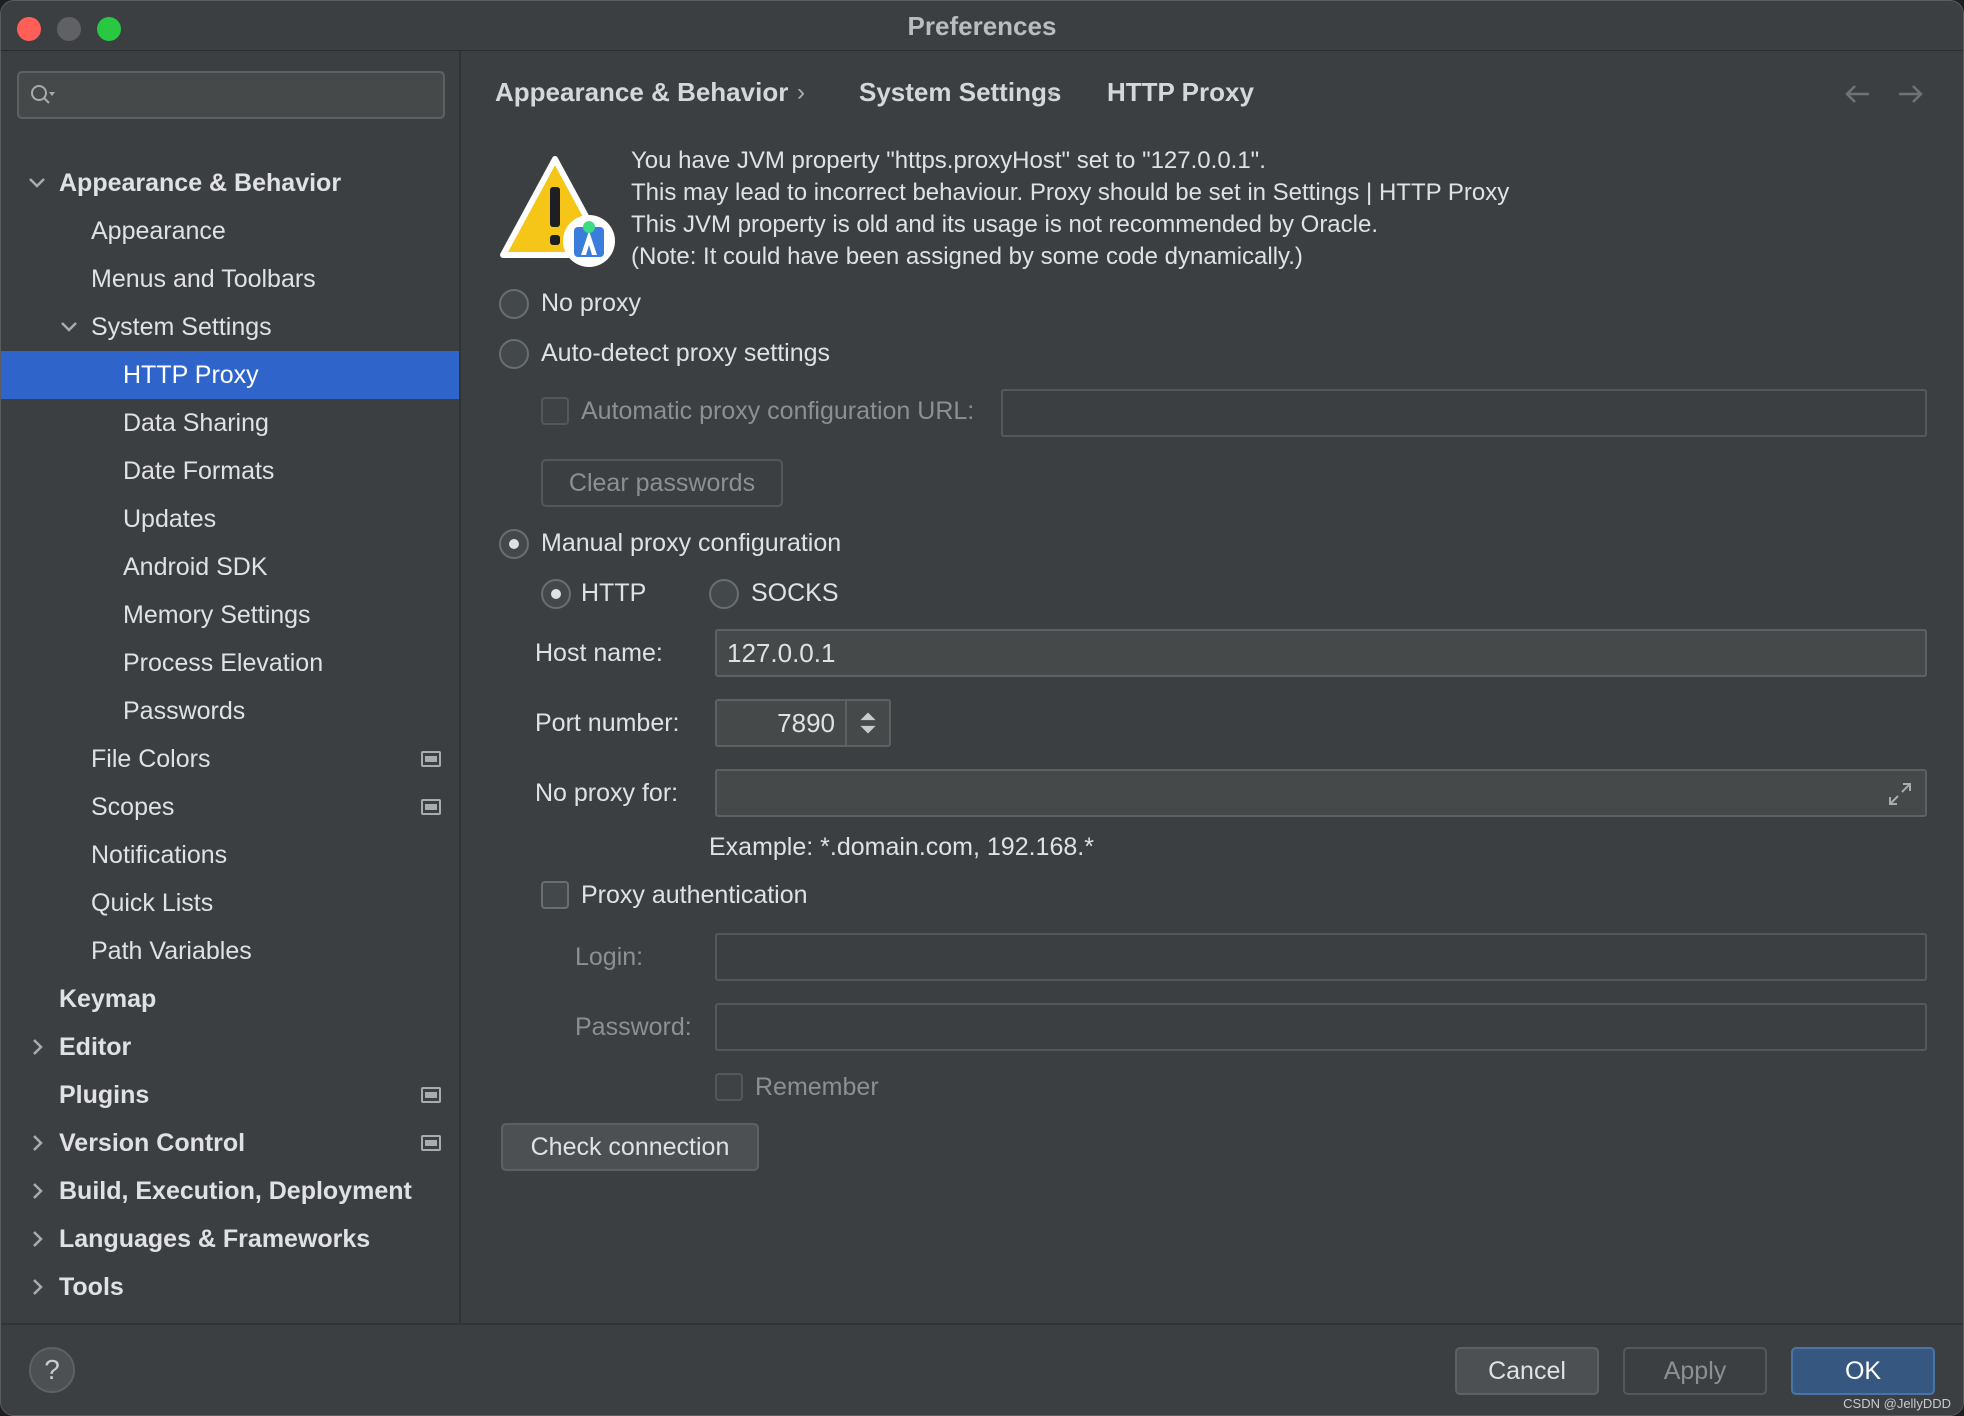 The image size is (1964, 1416). Describe the element at coordinates (556, 594) in the screenshot. I see `http-radio` at that location.